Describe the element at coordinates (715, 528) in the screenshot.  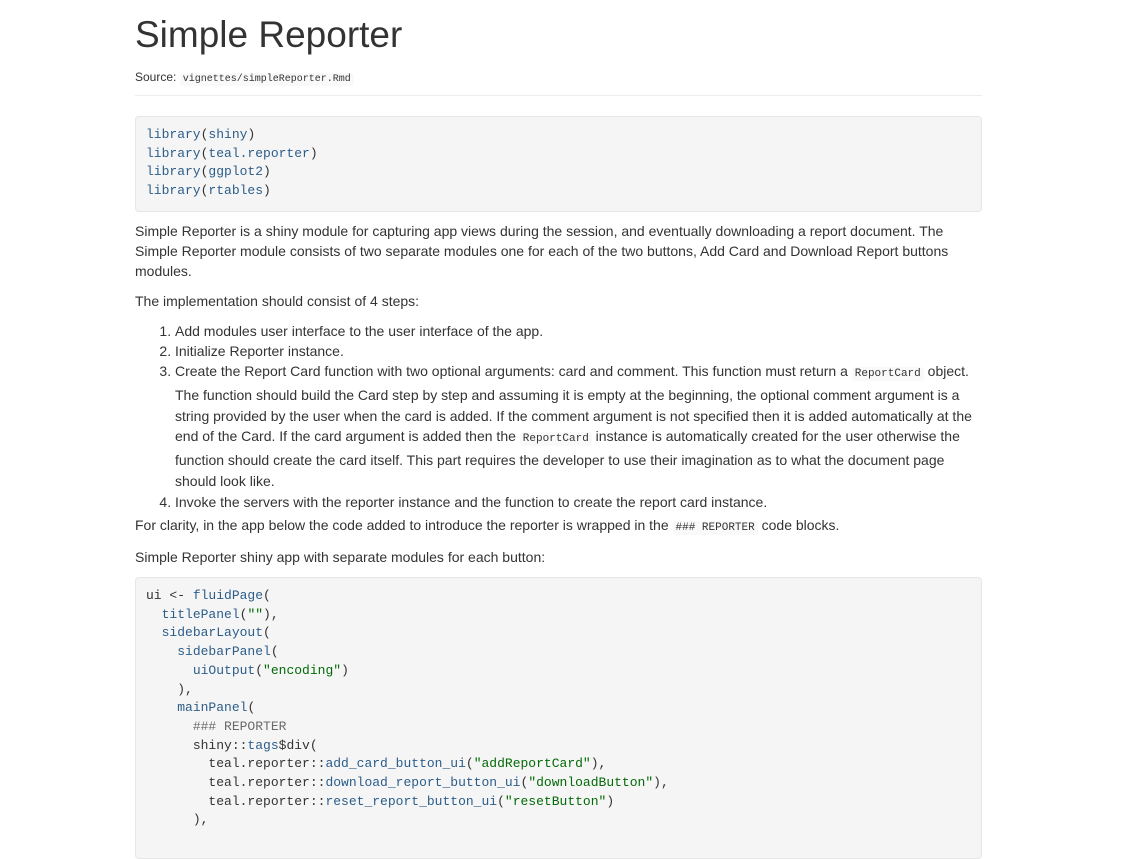
I see `inline-code: ### REPORTER` at that location.